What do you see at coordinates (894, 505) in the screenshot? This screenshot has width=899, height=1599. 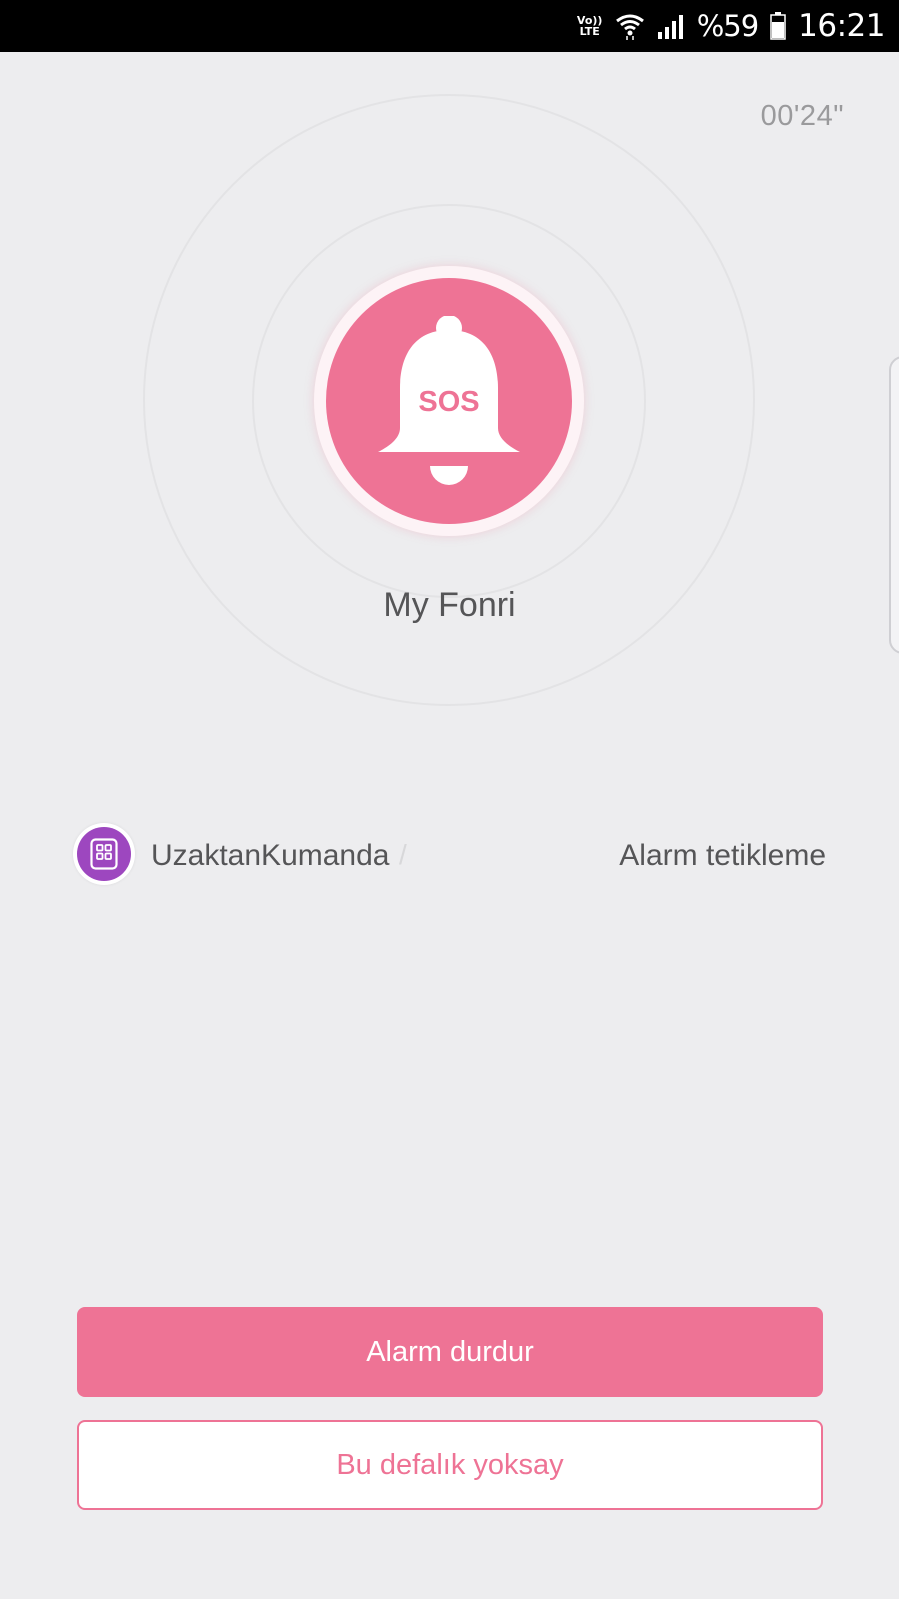 I see `edge-panel-handle` at bounding box center [894, 505].